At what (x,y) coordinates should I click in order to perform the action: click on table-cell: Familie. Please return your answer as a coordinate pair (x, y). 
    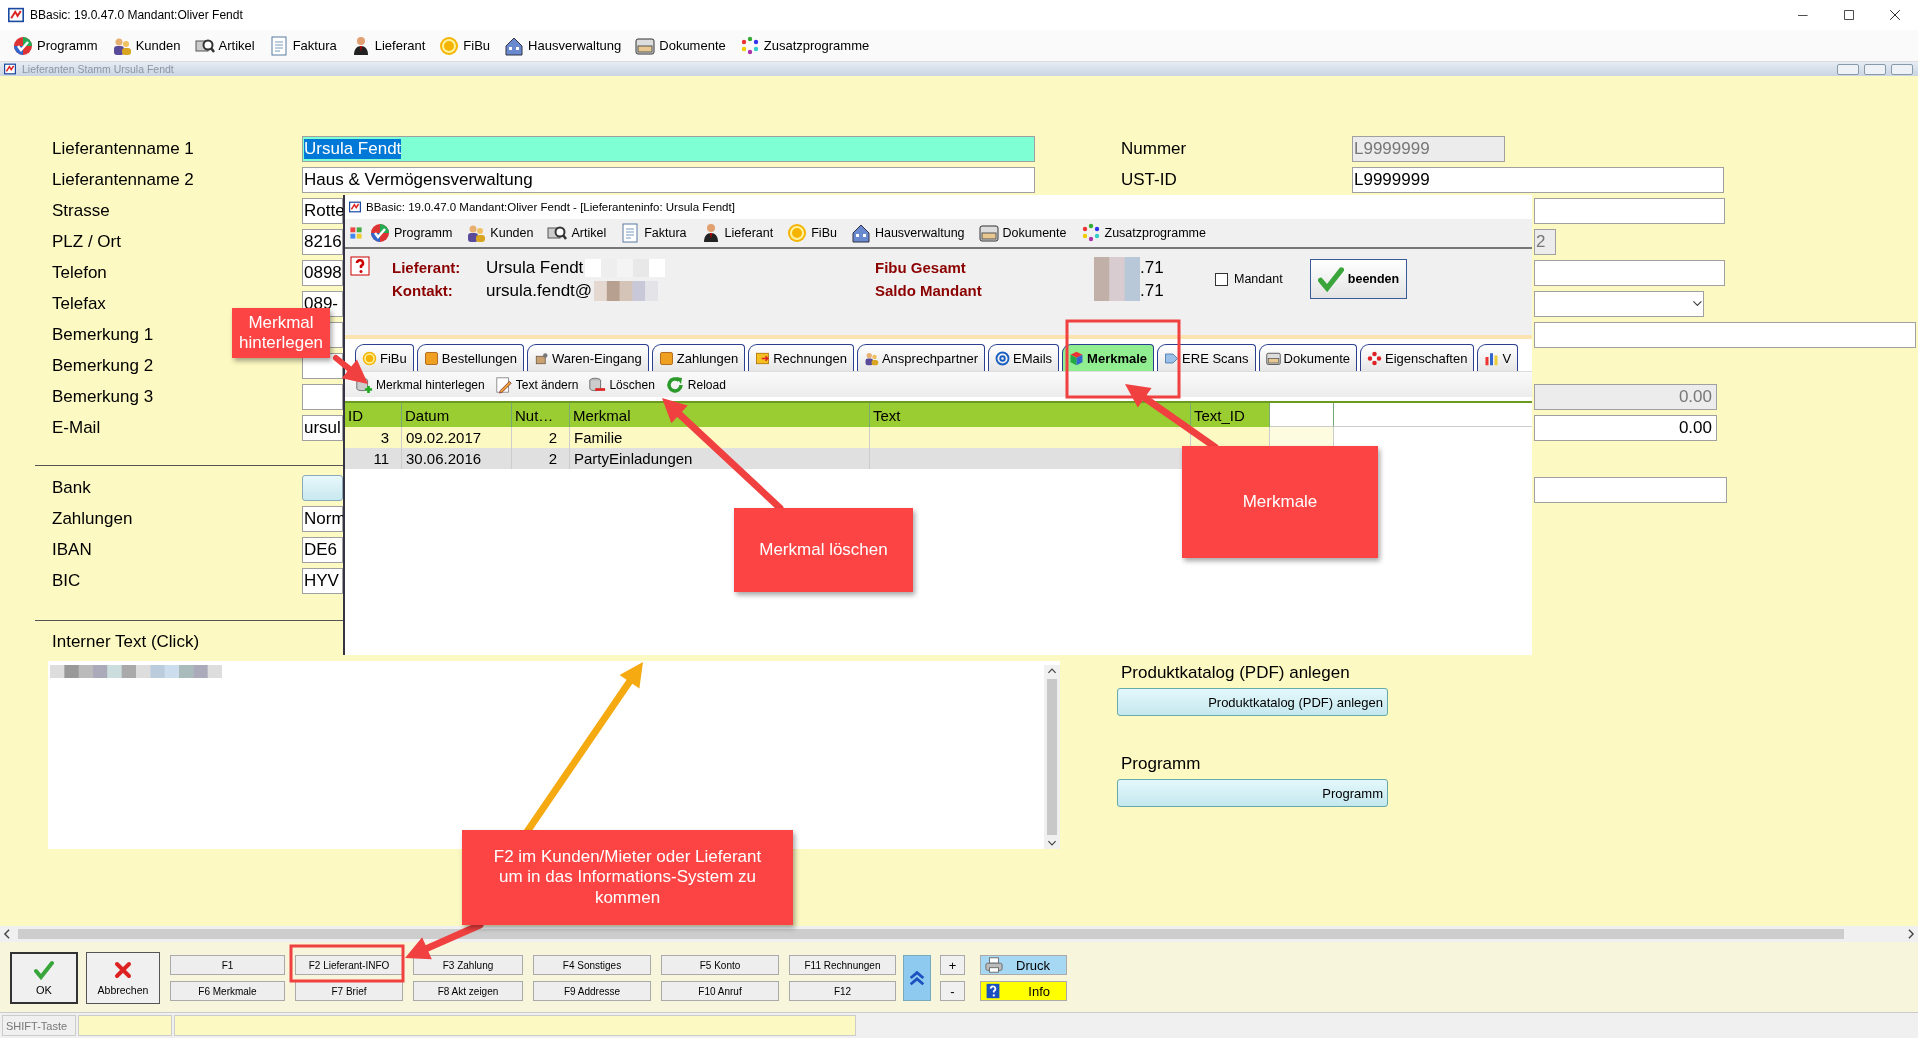
    Looking at the image, I should click on (720, 437).